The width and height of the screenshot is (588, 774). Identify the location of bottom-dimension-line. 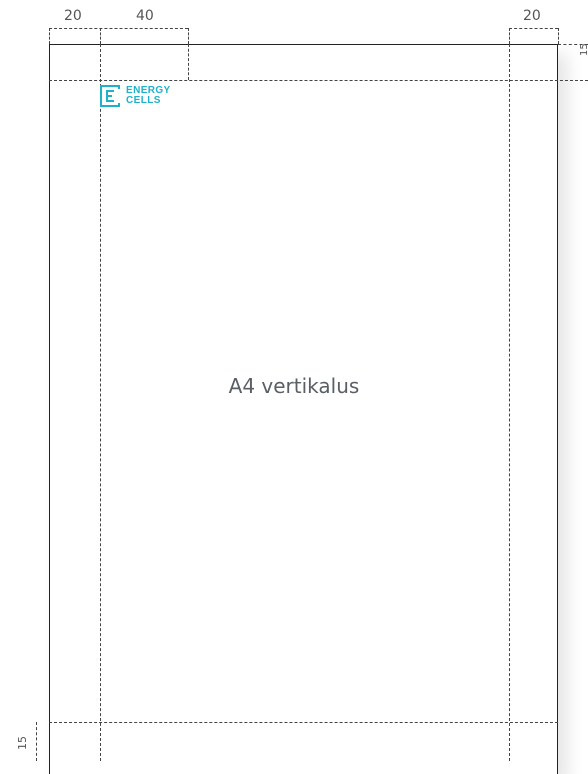
(36, 741).